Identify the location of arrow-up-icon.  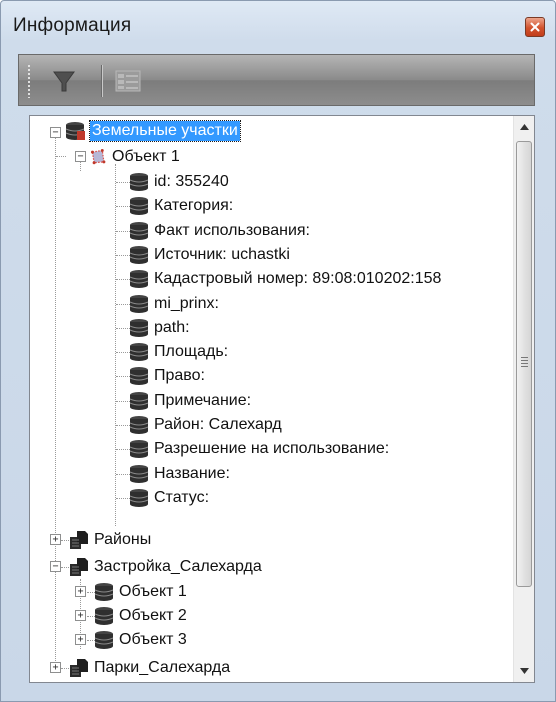
(524, 127).